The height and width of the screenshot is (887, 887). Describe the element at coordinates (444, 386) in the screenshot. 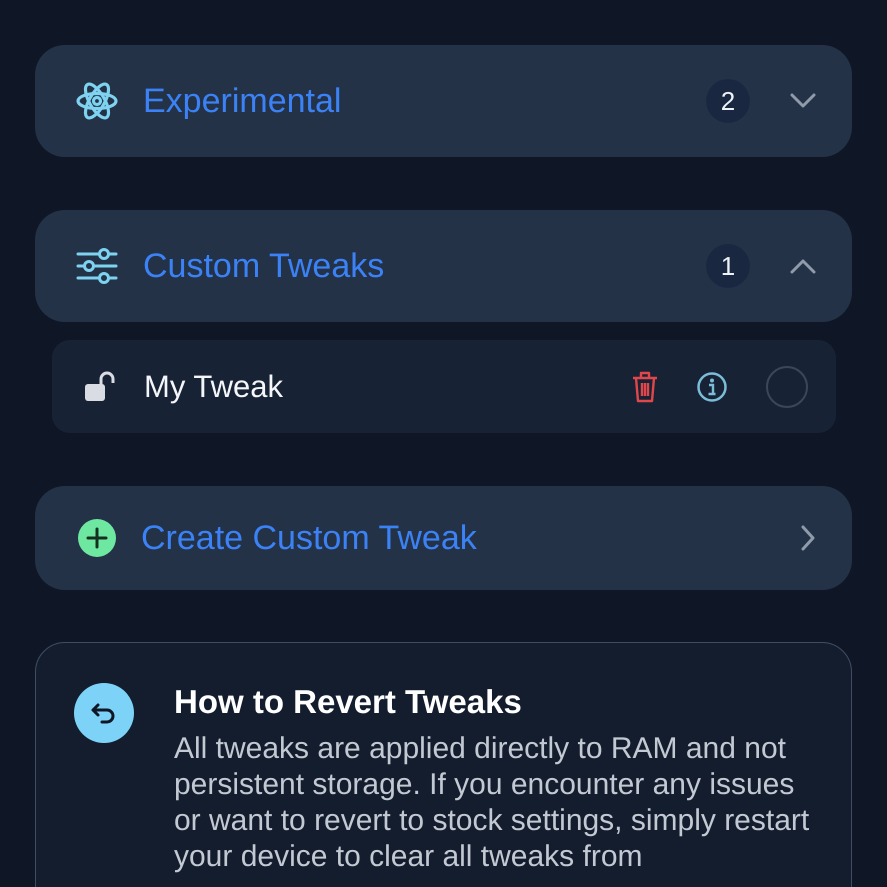

I see `tweak-row: My Tweak` at that location.